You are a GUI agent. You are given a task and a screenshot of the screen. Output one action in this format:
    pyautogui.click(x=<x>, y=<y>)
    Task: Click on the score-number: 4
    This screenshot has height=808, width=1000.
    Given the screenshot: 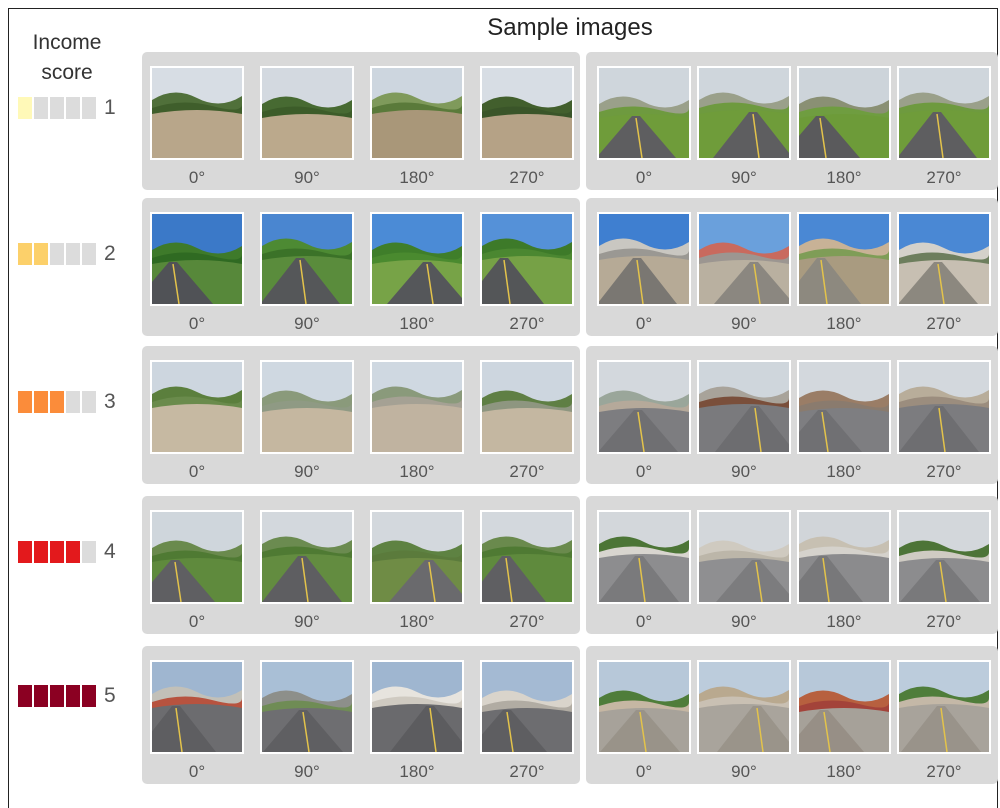 What is the action you would take?
    pyautogui.click(x=110, y=551)
    